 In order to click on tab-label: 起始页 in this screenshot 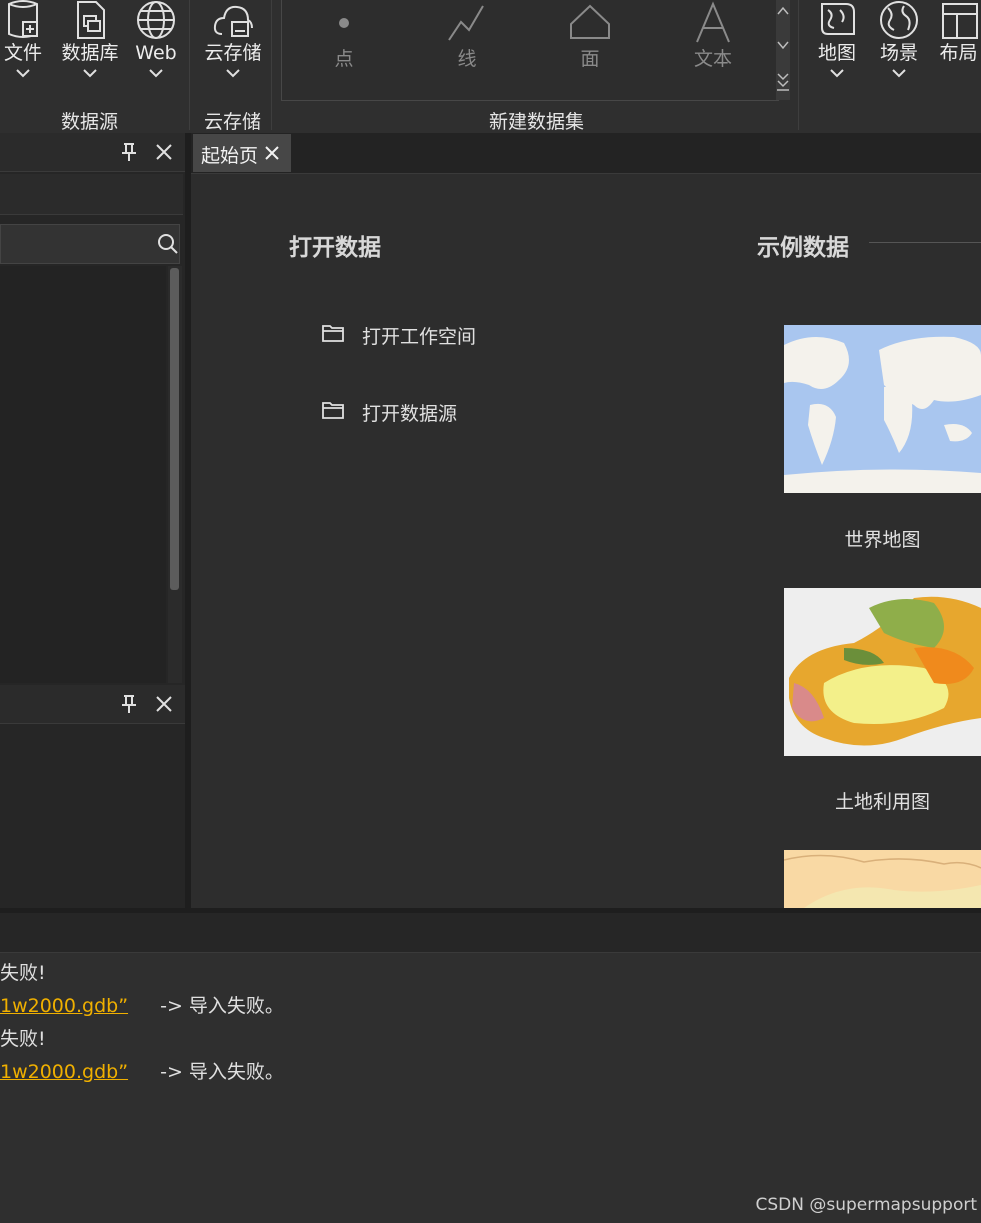, I will do `click(230, 156)`.